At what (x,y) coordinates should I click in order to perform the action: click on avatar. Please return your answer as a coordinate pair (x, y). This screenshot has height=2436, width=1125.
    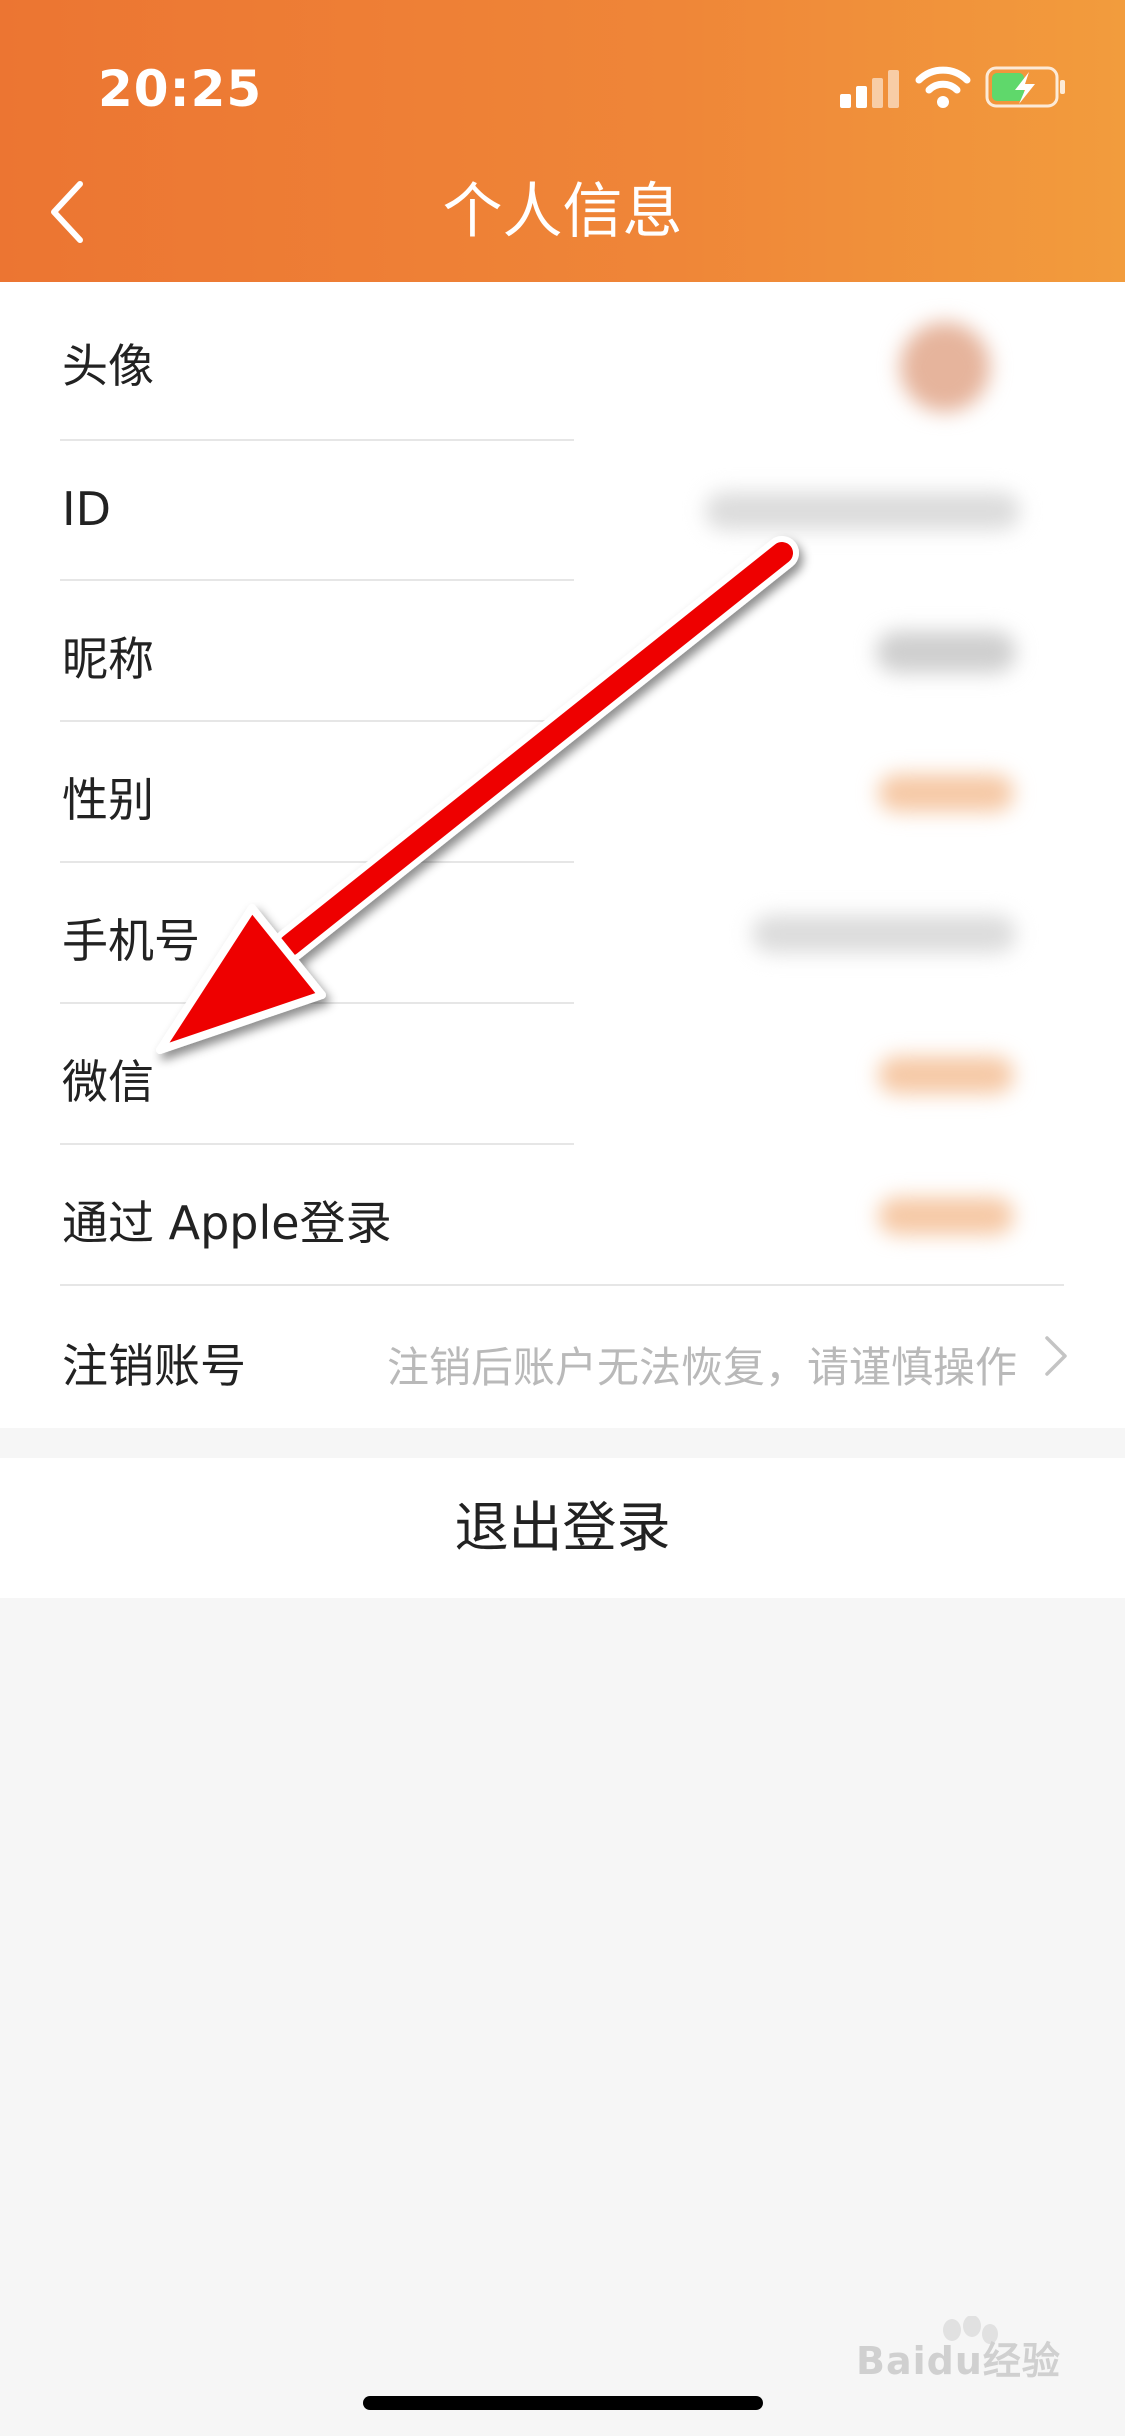
    Looking at the image, I should click on (945, 367).